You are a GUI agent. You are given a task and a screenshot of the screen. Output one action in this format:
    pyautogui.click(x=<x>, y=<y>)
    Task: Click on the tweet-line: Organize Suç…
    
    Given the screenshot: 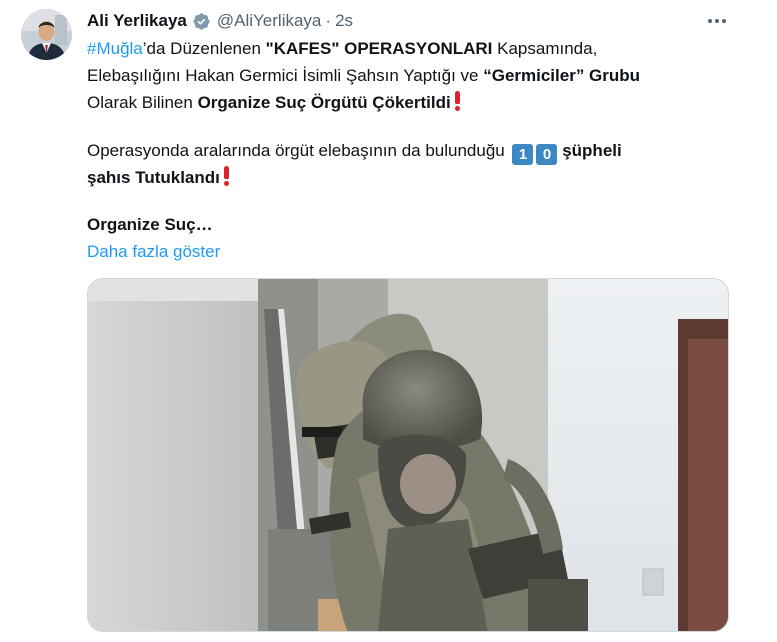 What is the action you would take?
    pyautogui.click(x=407, y=224)
    